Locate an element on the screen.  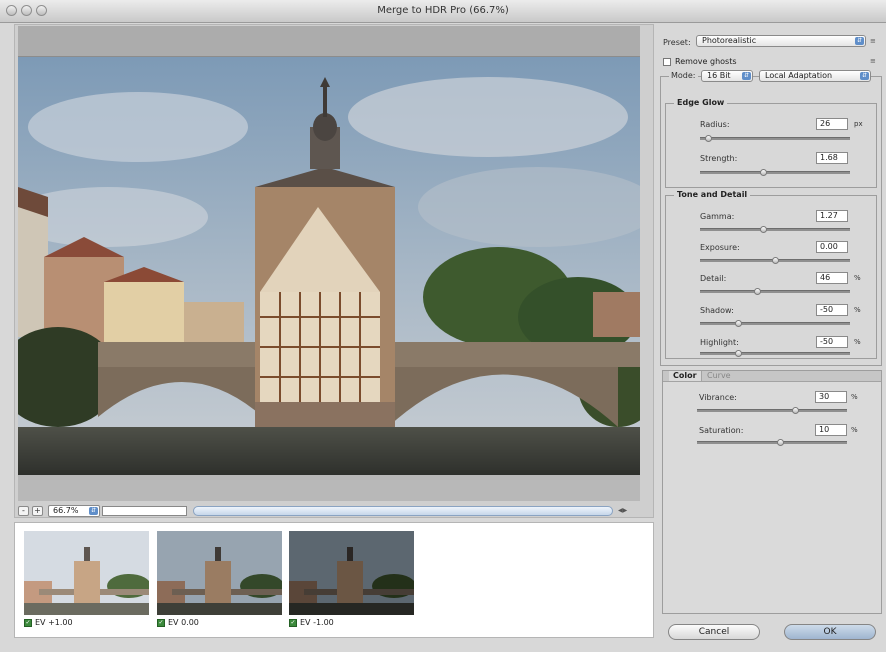
ev-label-3: EV -1.00 is located at coordinates (317, 622).